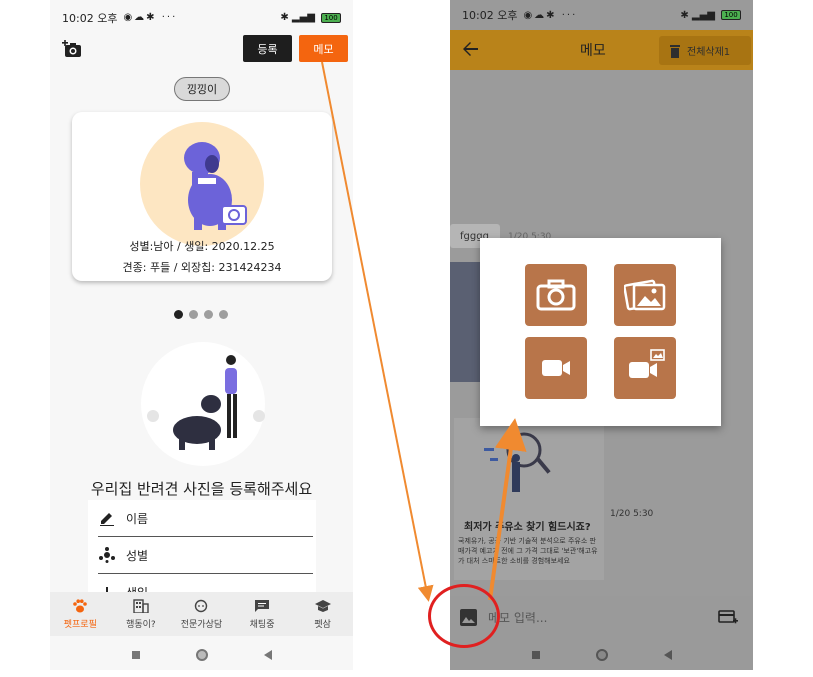  Describe the element at coordinates (137, 518) in the screenshot. I see `name-label: 이름` at that location.